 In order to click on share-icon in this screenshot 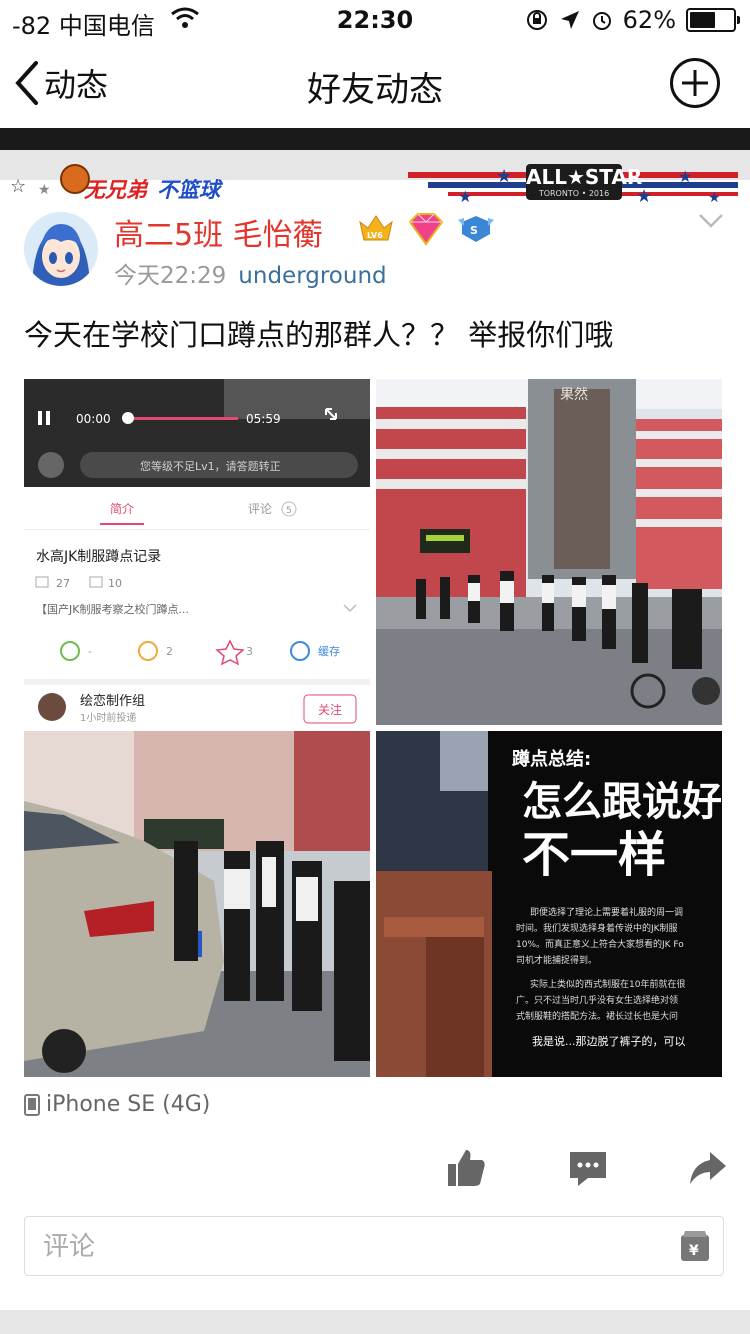, I will do `click(708, 1168)`.